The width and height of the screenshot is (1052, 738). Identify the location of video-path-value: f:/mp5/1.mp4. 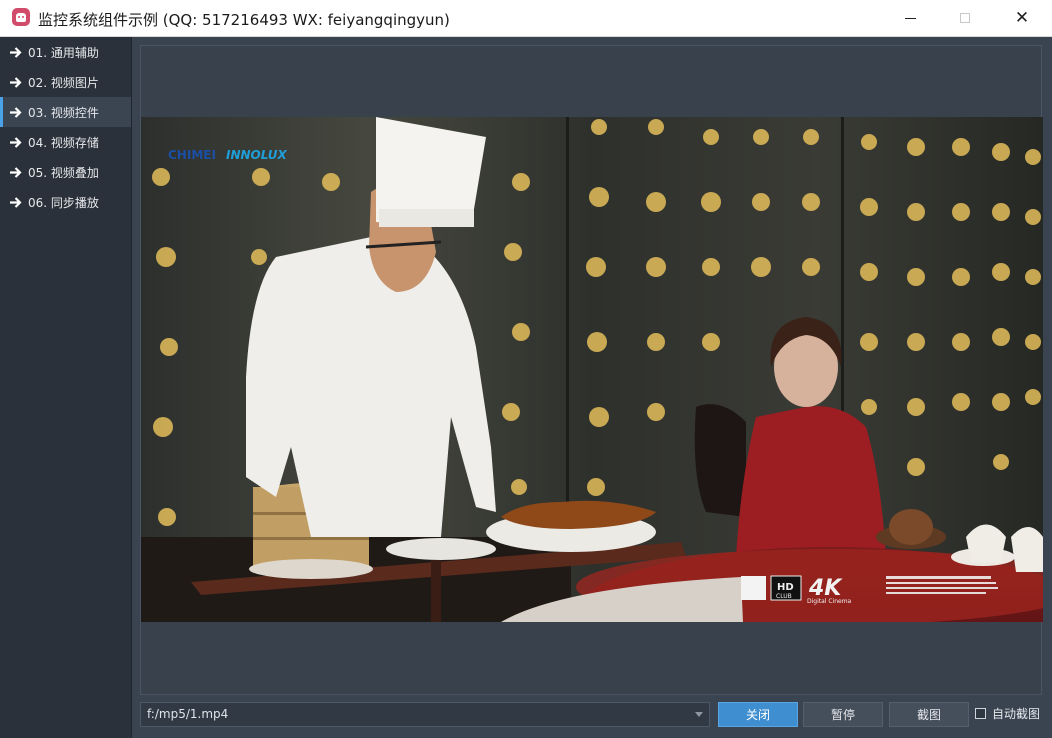
(188, 714).